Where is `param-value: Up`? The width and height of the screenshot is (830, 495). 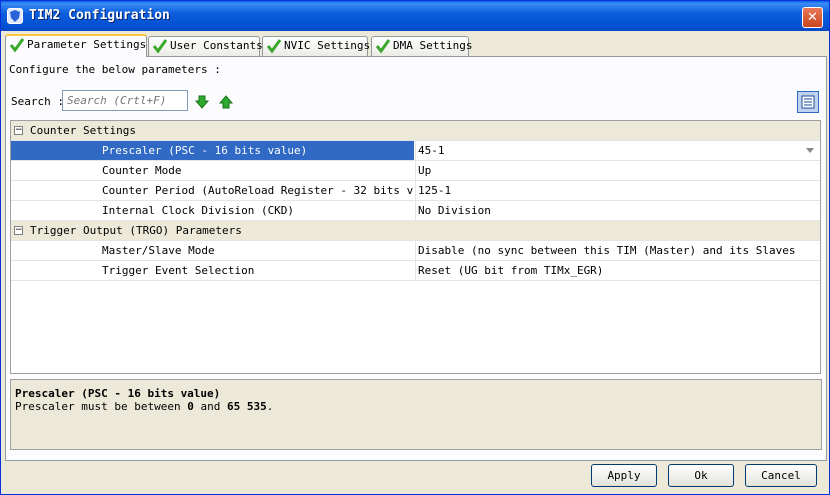 param-value: Up is located at coordinates (617, 170).